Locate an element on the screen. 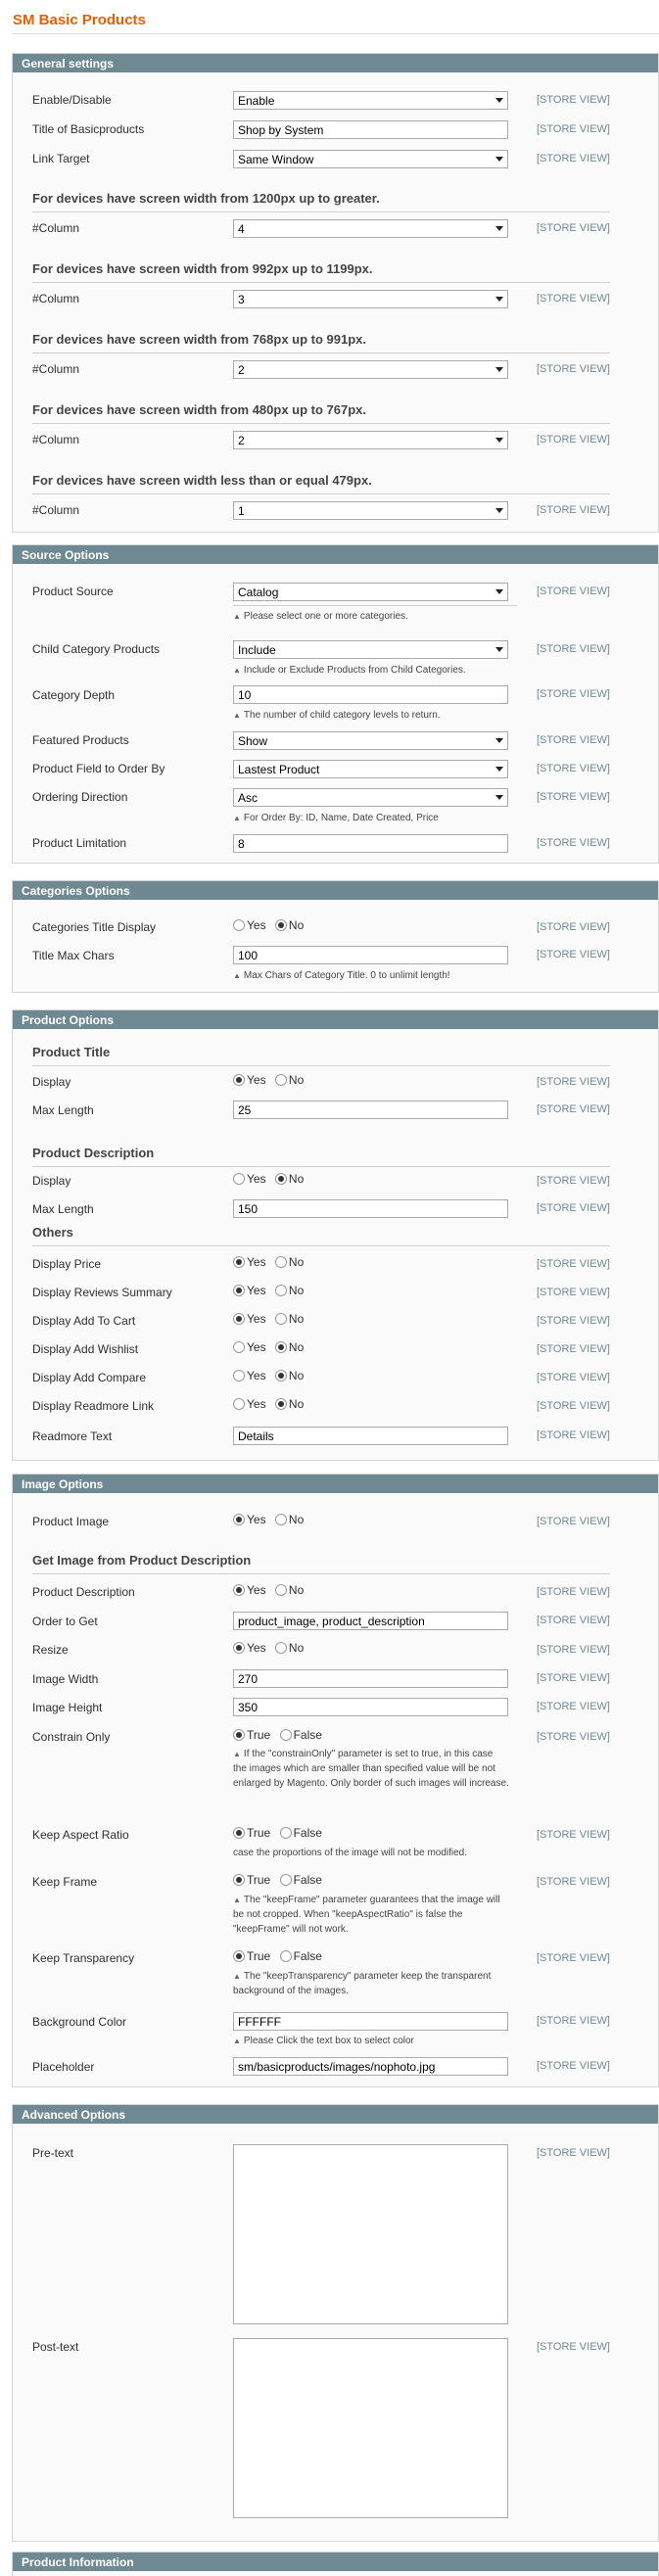  keep-frame-label: Keep Frame is located at coordinates (65, 1882).